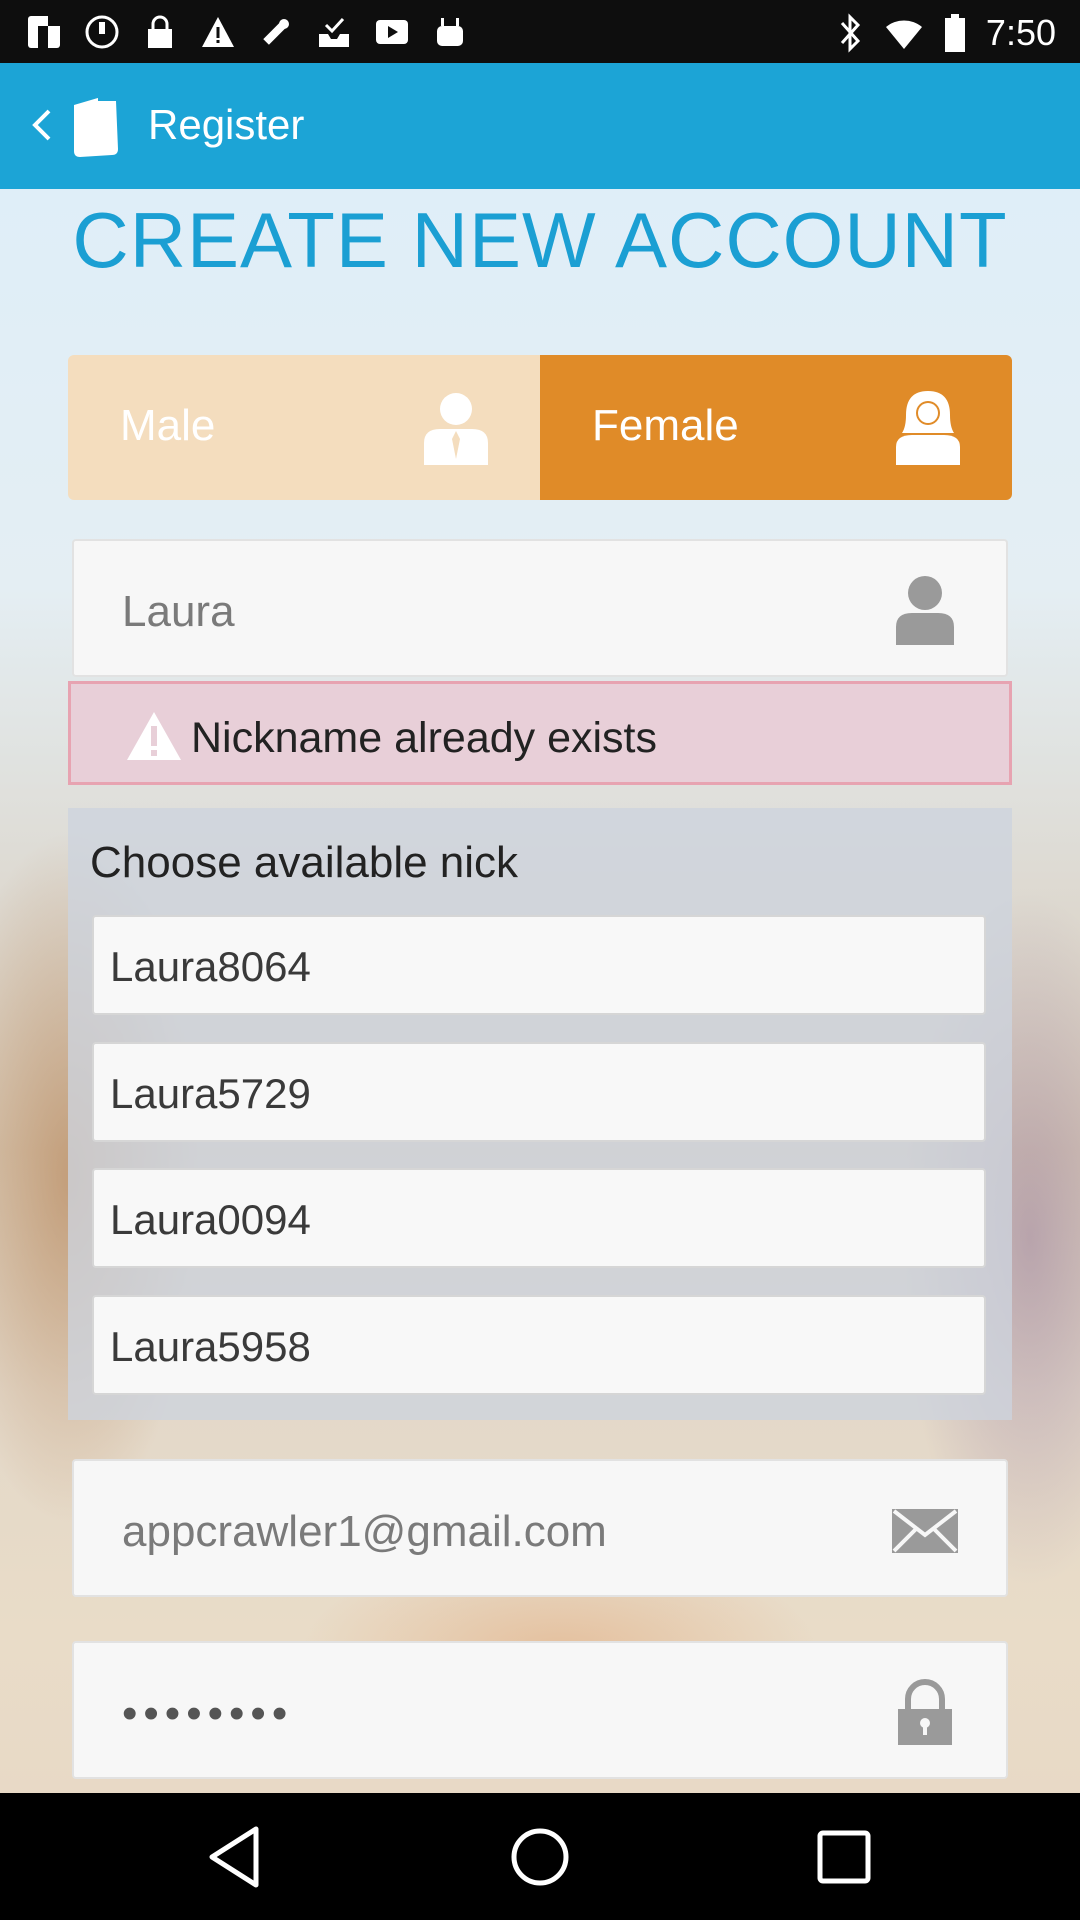  Describe the element at coordinates (102, 32) in the screenshot. I see `sync-icon` at that location.